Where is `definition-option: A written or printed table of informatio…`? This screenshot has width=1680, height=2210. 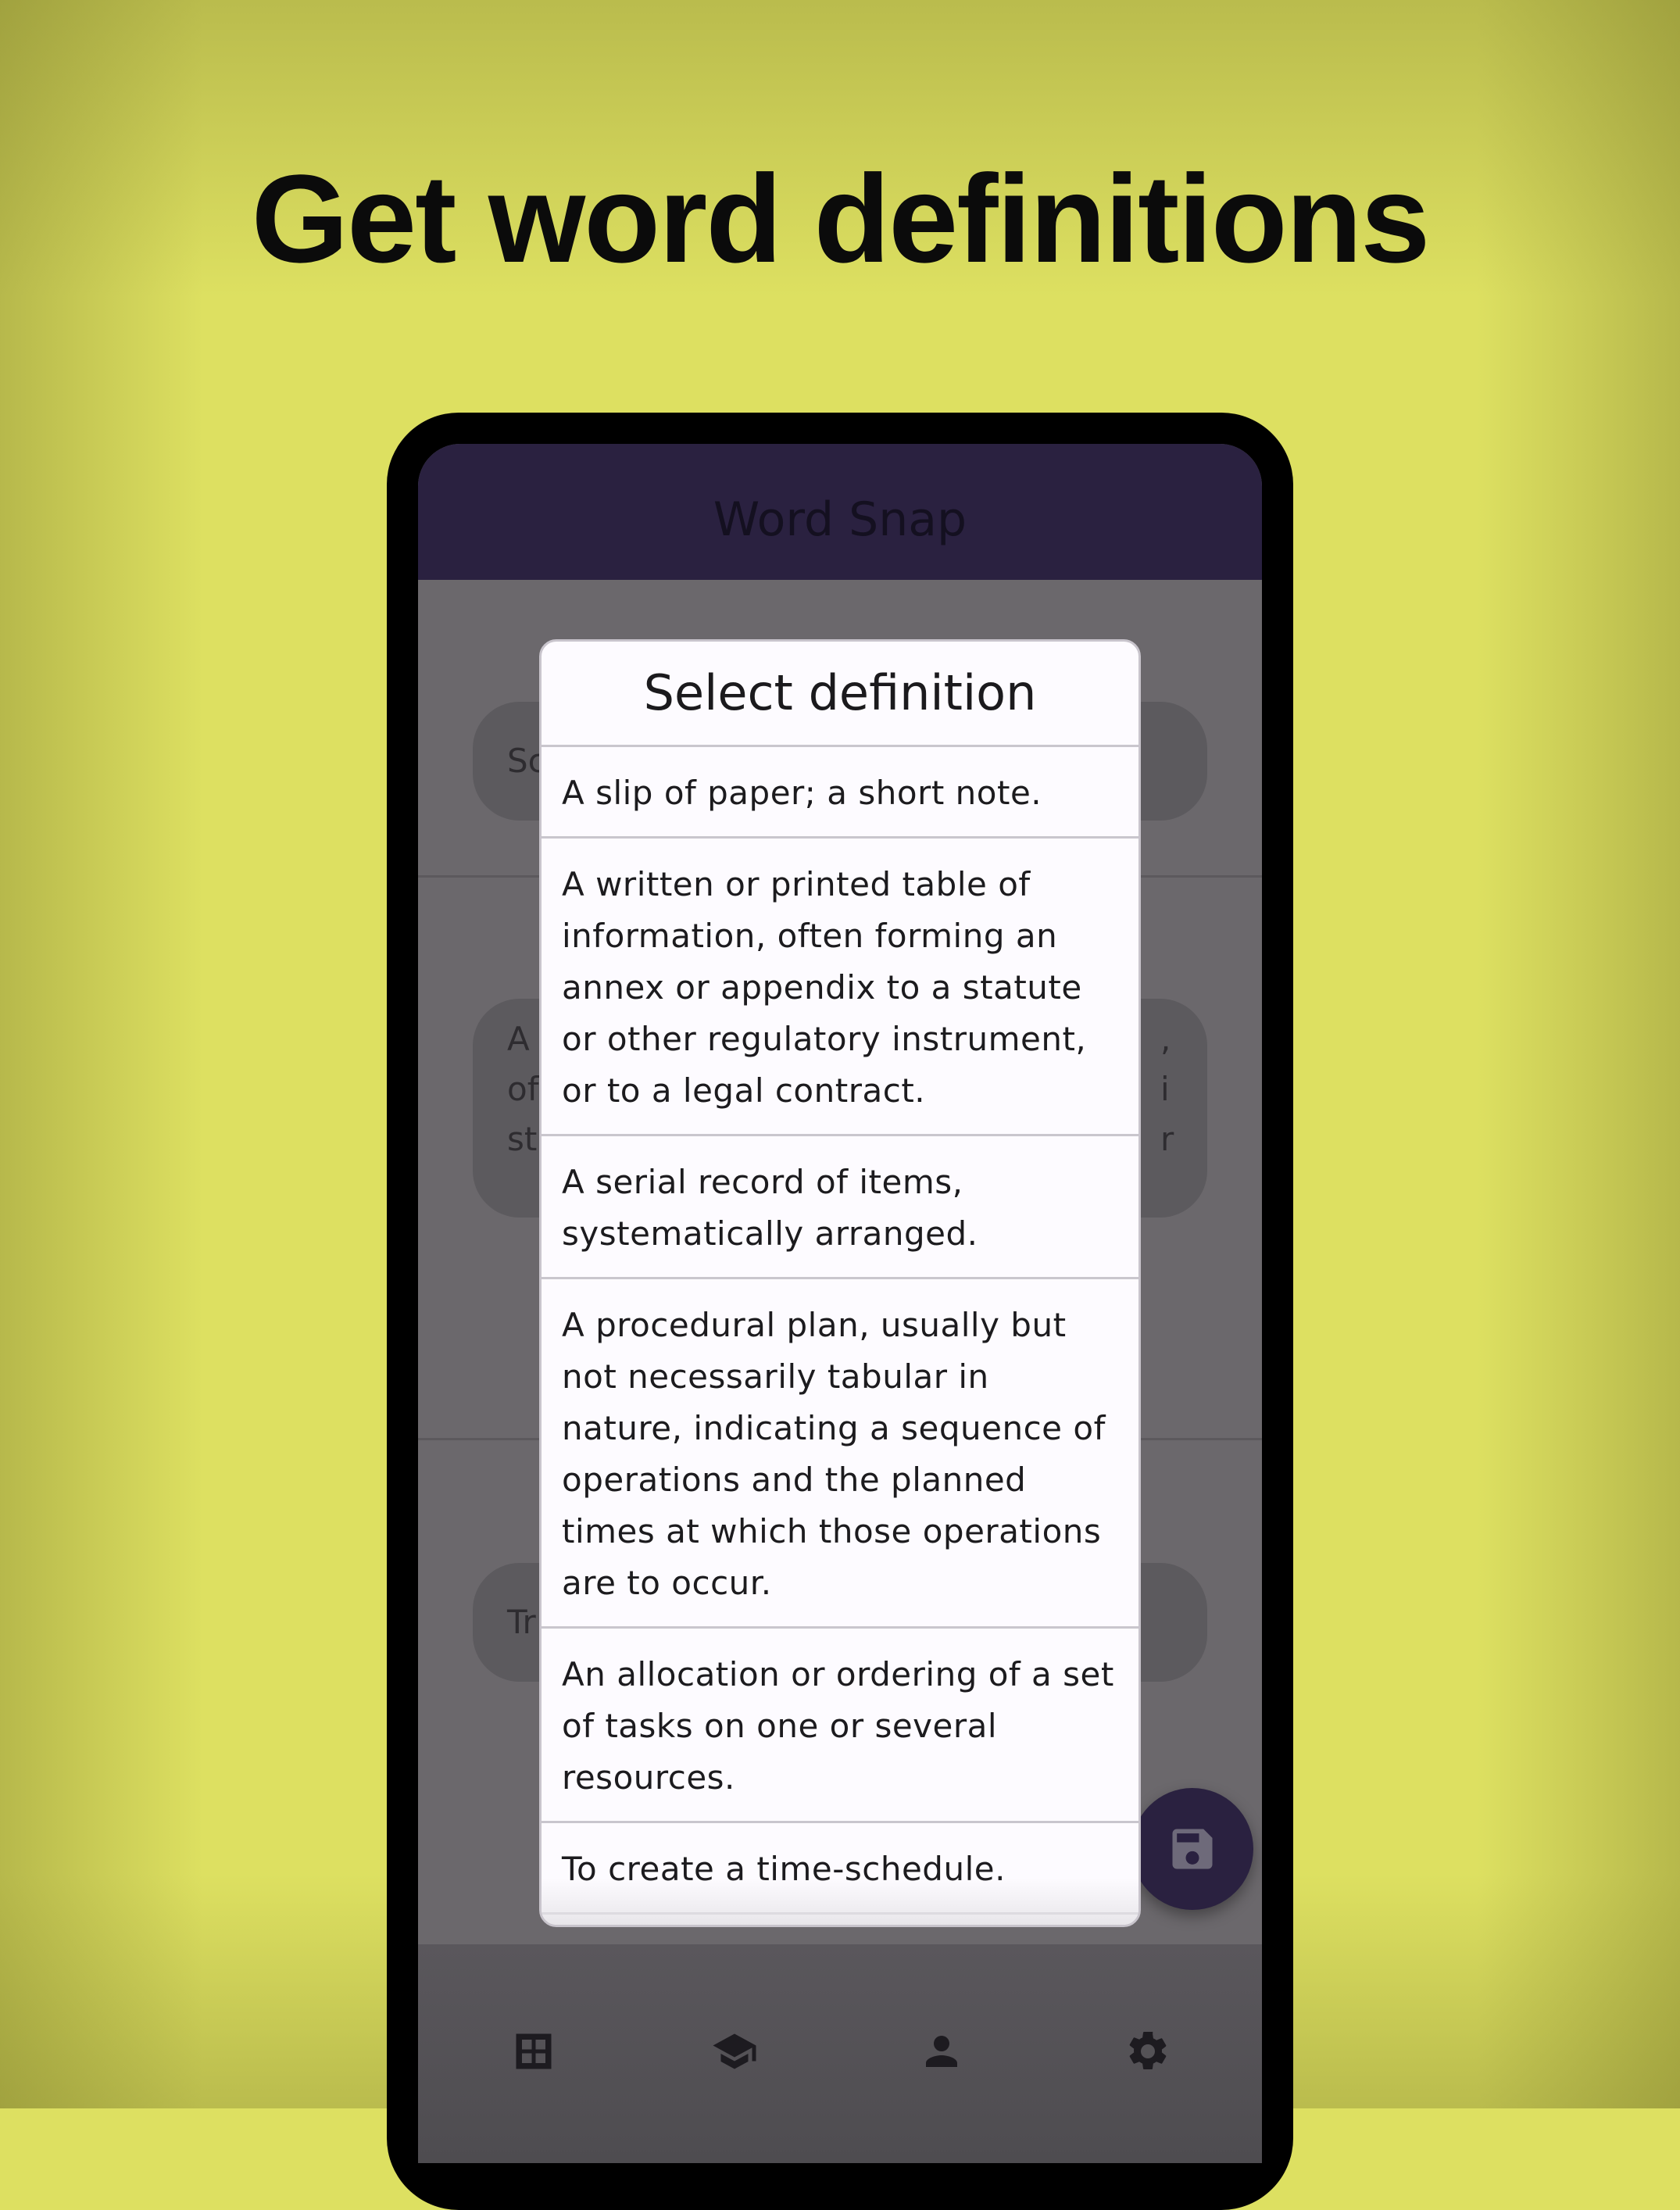 definition-option: A written or printed table of informatio… is located at coordinates (840, 987).